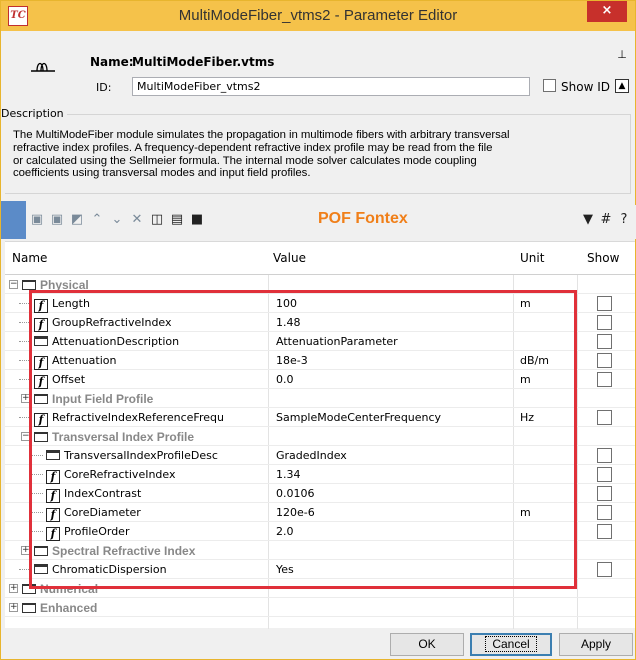  What do you see at coordinates (69, 608) in the screenshot?
I see `parameter-label: Enhanced` at bounding box center [69, 608].